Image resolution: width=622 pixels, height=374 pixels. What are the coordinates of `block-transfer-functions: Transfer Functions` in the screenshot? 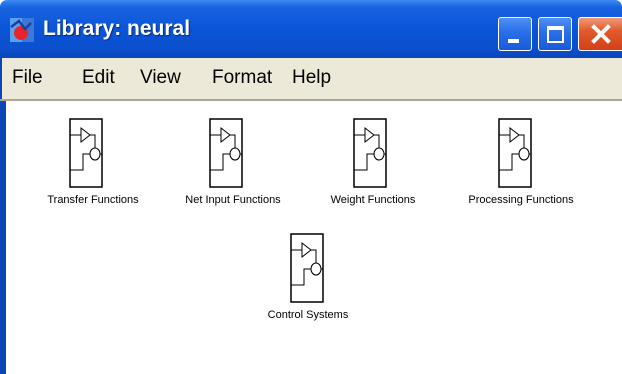 It's located at (93, 168).